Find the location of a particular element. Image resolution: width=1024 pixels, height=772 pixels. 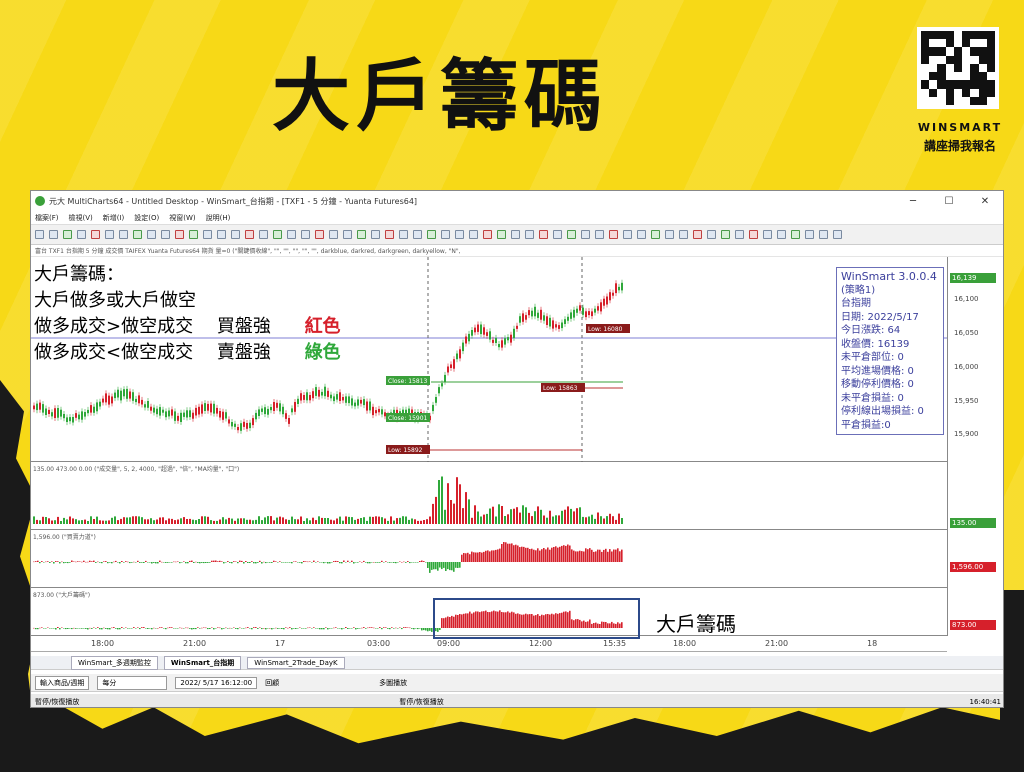

datetime-input: 2022/ 5/17 16:12:00 is located at coordinates (216, 682).